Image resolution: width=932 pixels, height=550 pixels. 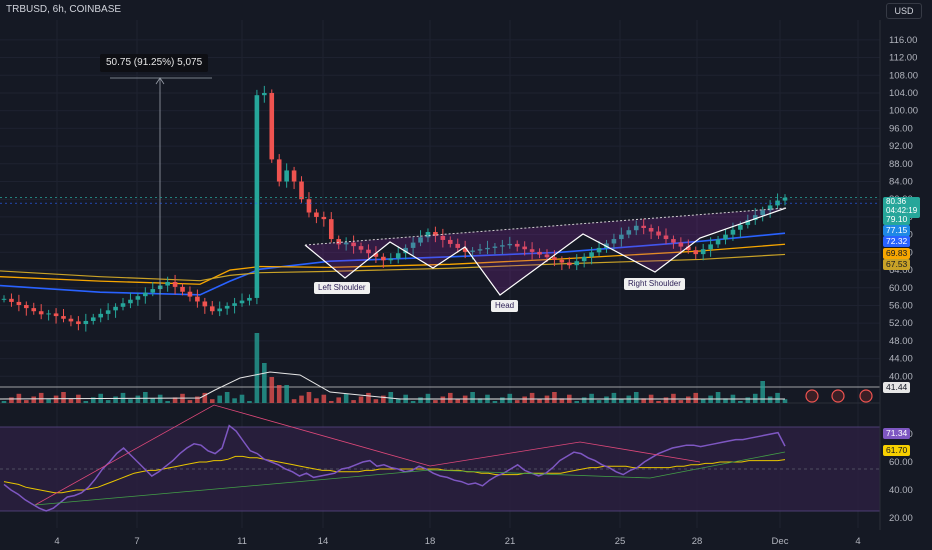 What do you see at coordinates (242, 541) in the screenshot?
I see `time-tick-label: 11` at bounding box center [242, 541].